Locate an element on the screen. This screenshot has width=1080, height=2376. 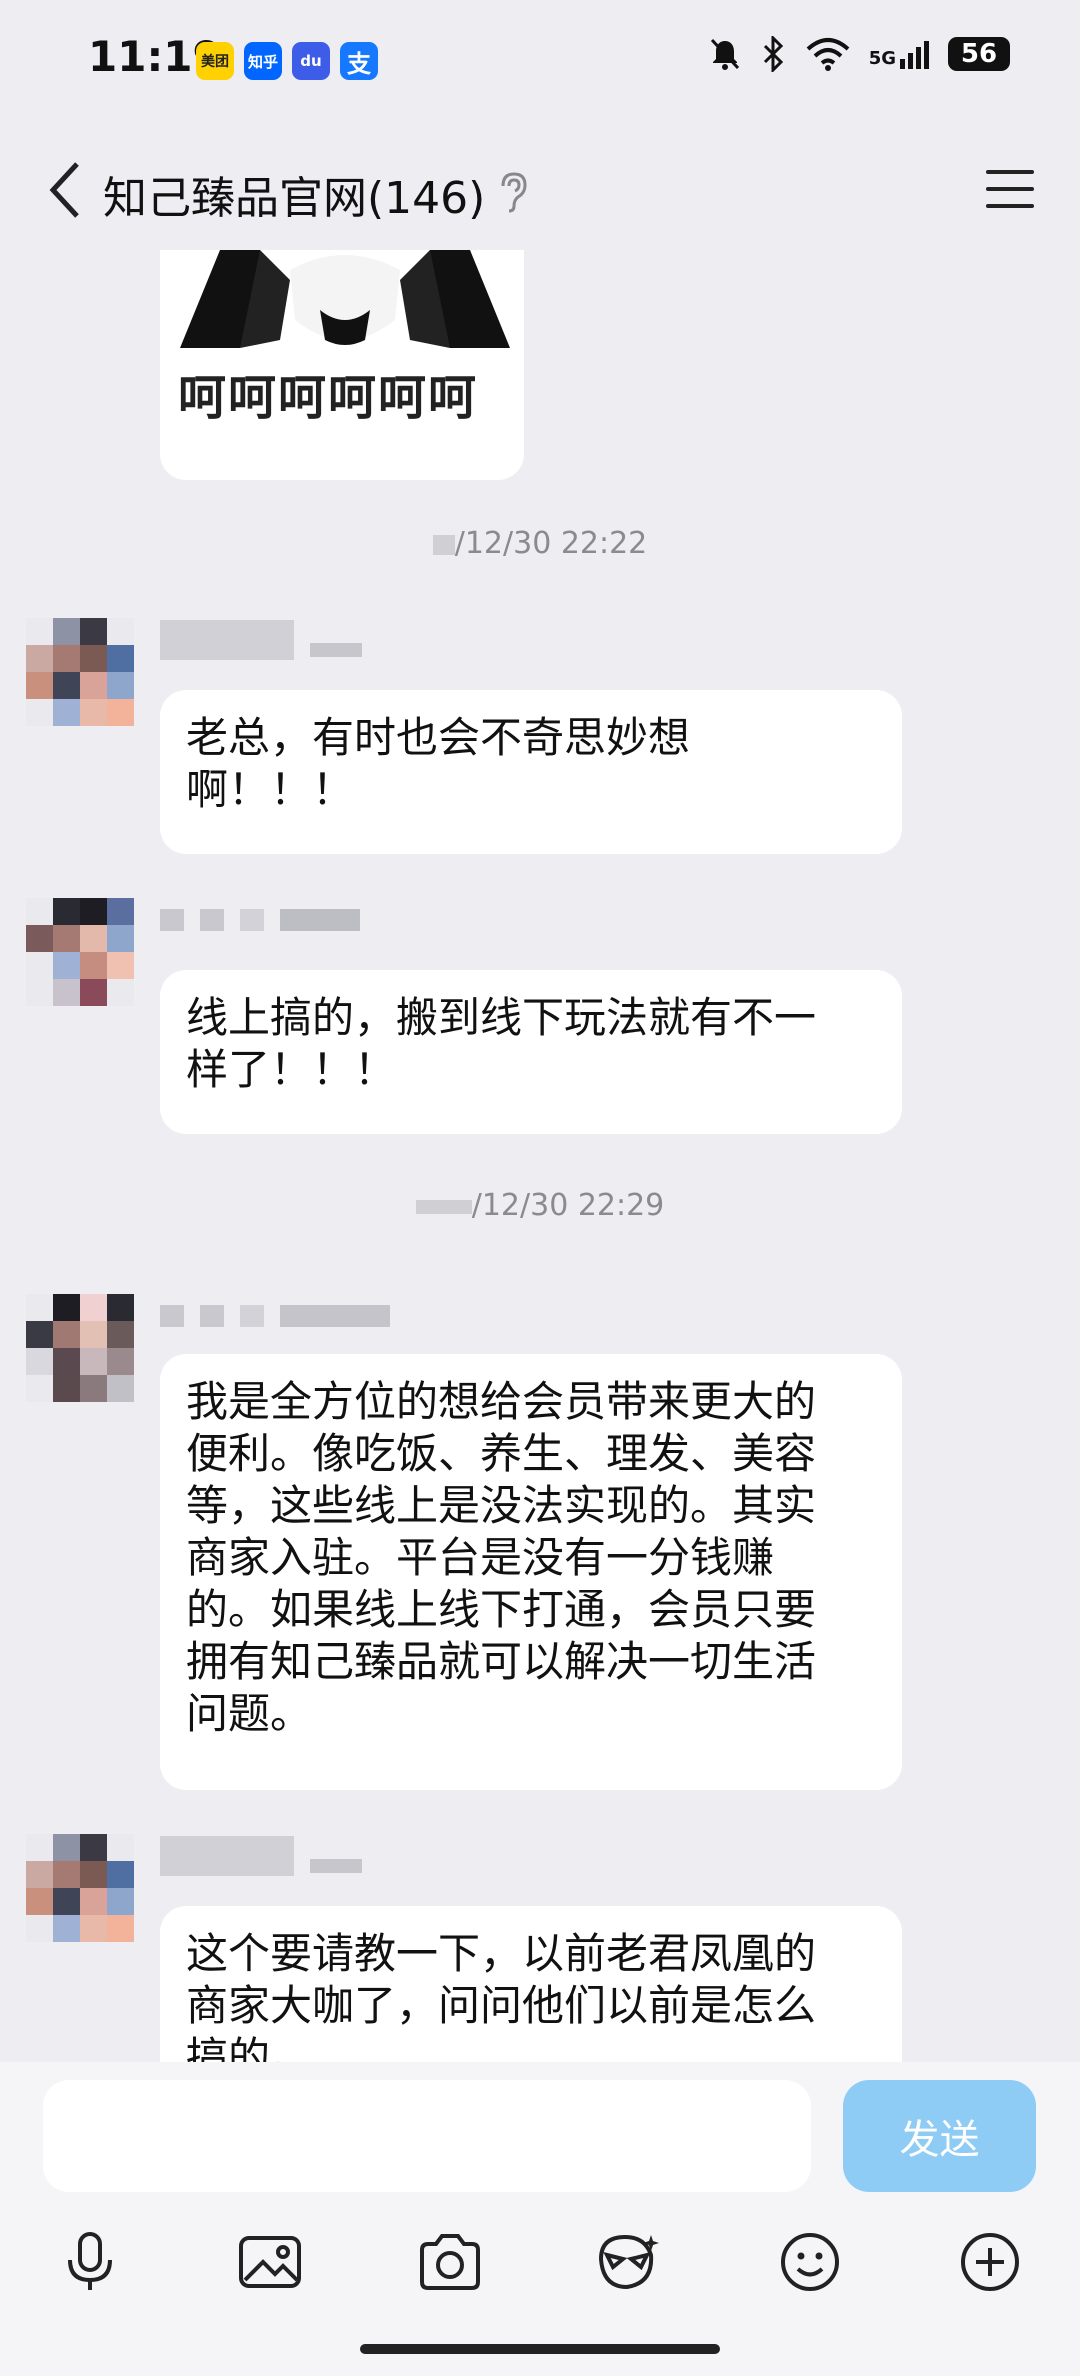
image-icon is located at coordinates (270, 2262).